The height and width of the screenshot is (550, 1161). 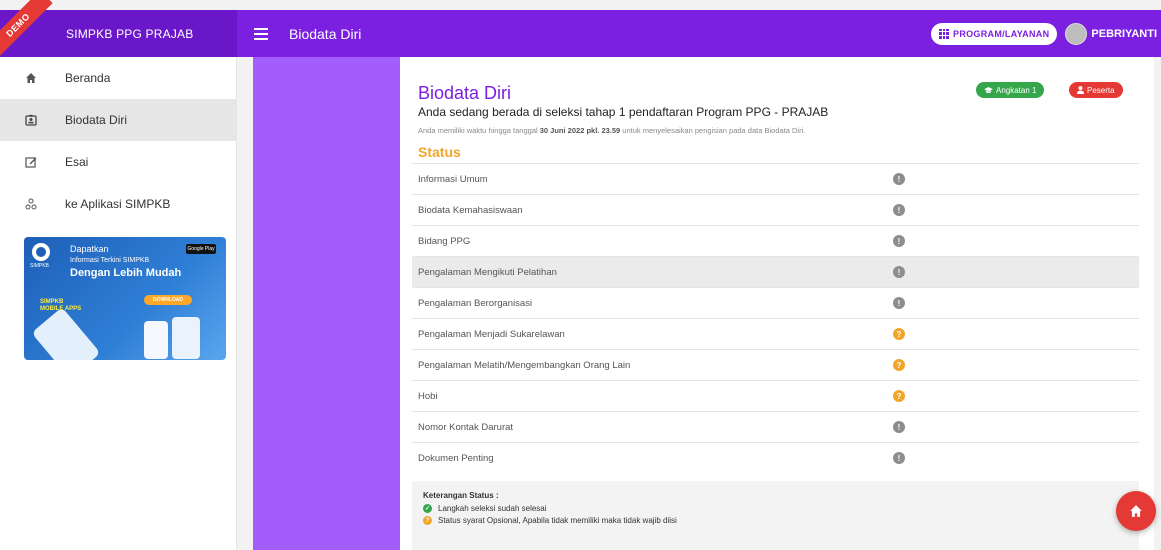 I want to click on angkatan-badge: Angkatan 1, so click(x=1010, y=90).